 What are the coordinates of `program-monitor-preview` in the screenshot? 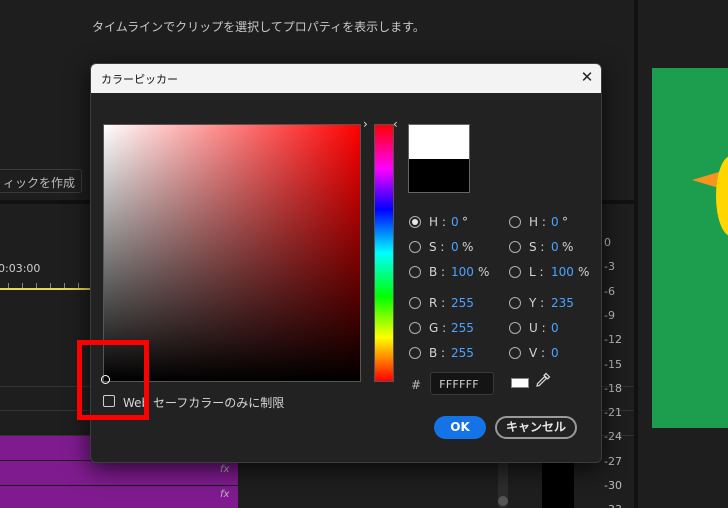 It's located at (690, 248).